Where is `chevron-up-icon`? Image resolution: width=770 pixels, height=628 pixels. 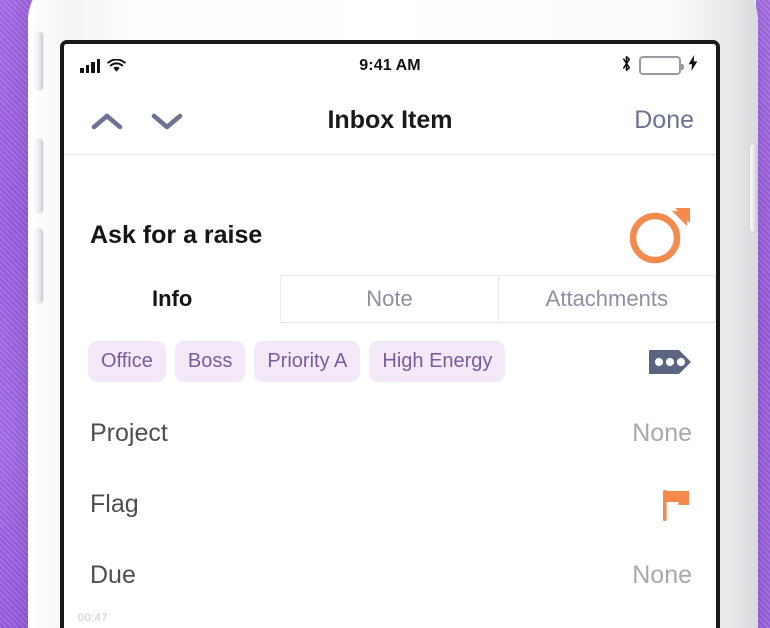
chevron-up-icon is located at coordinates (107, 121).